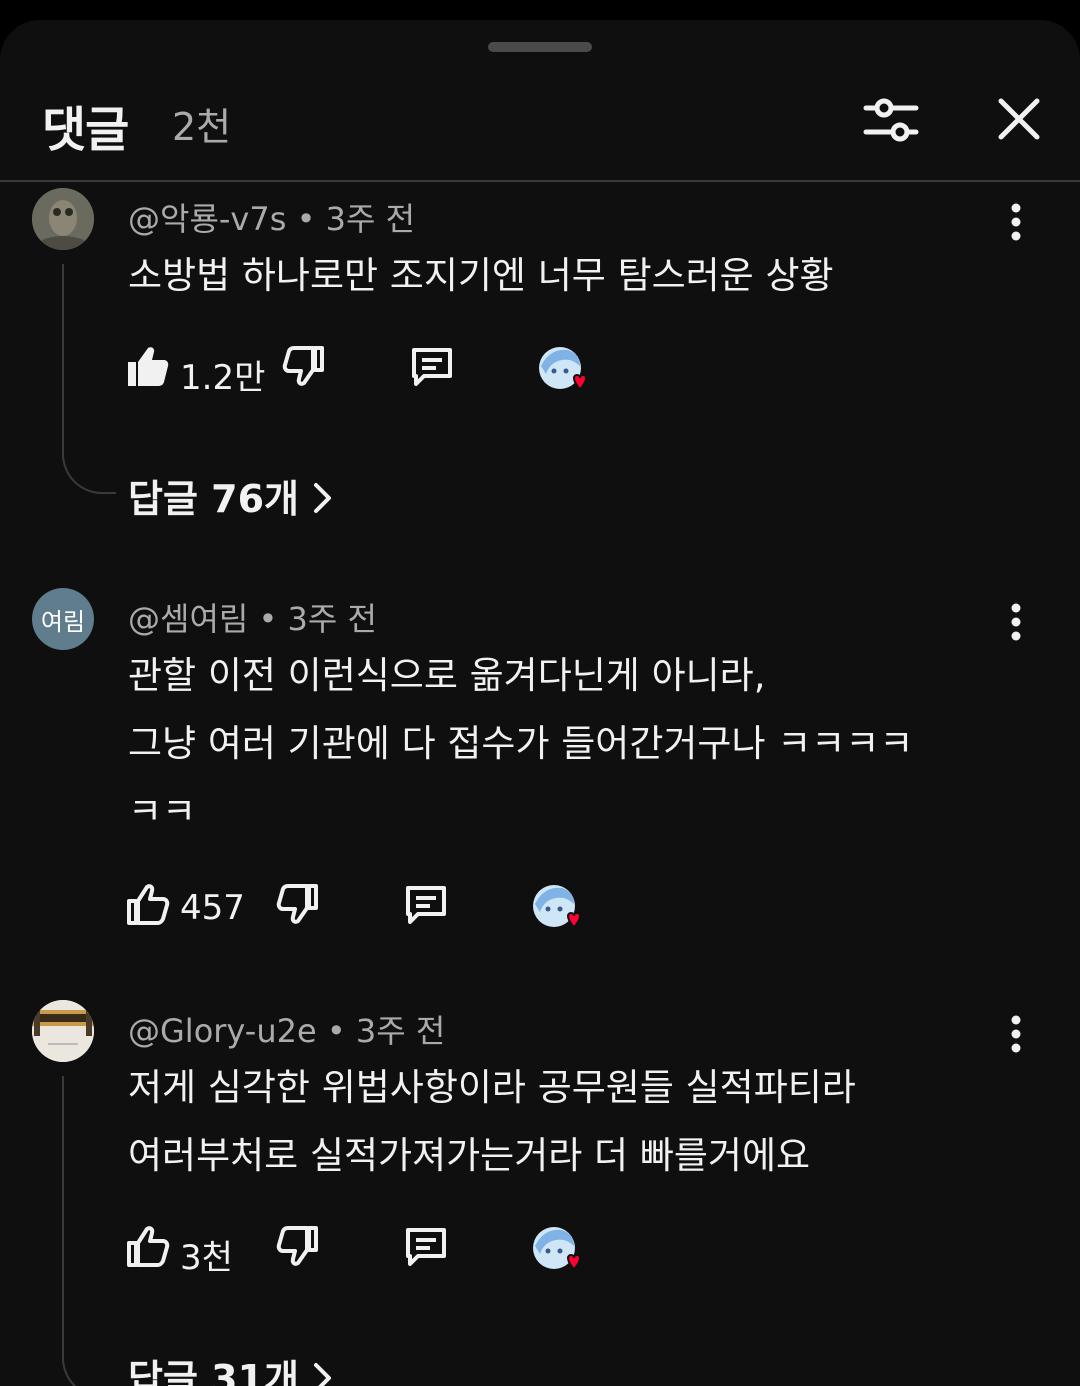  I want to click on comment-meta: @Glory-u2e • 3주 전, so click(286, 1029).